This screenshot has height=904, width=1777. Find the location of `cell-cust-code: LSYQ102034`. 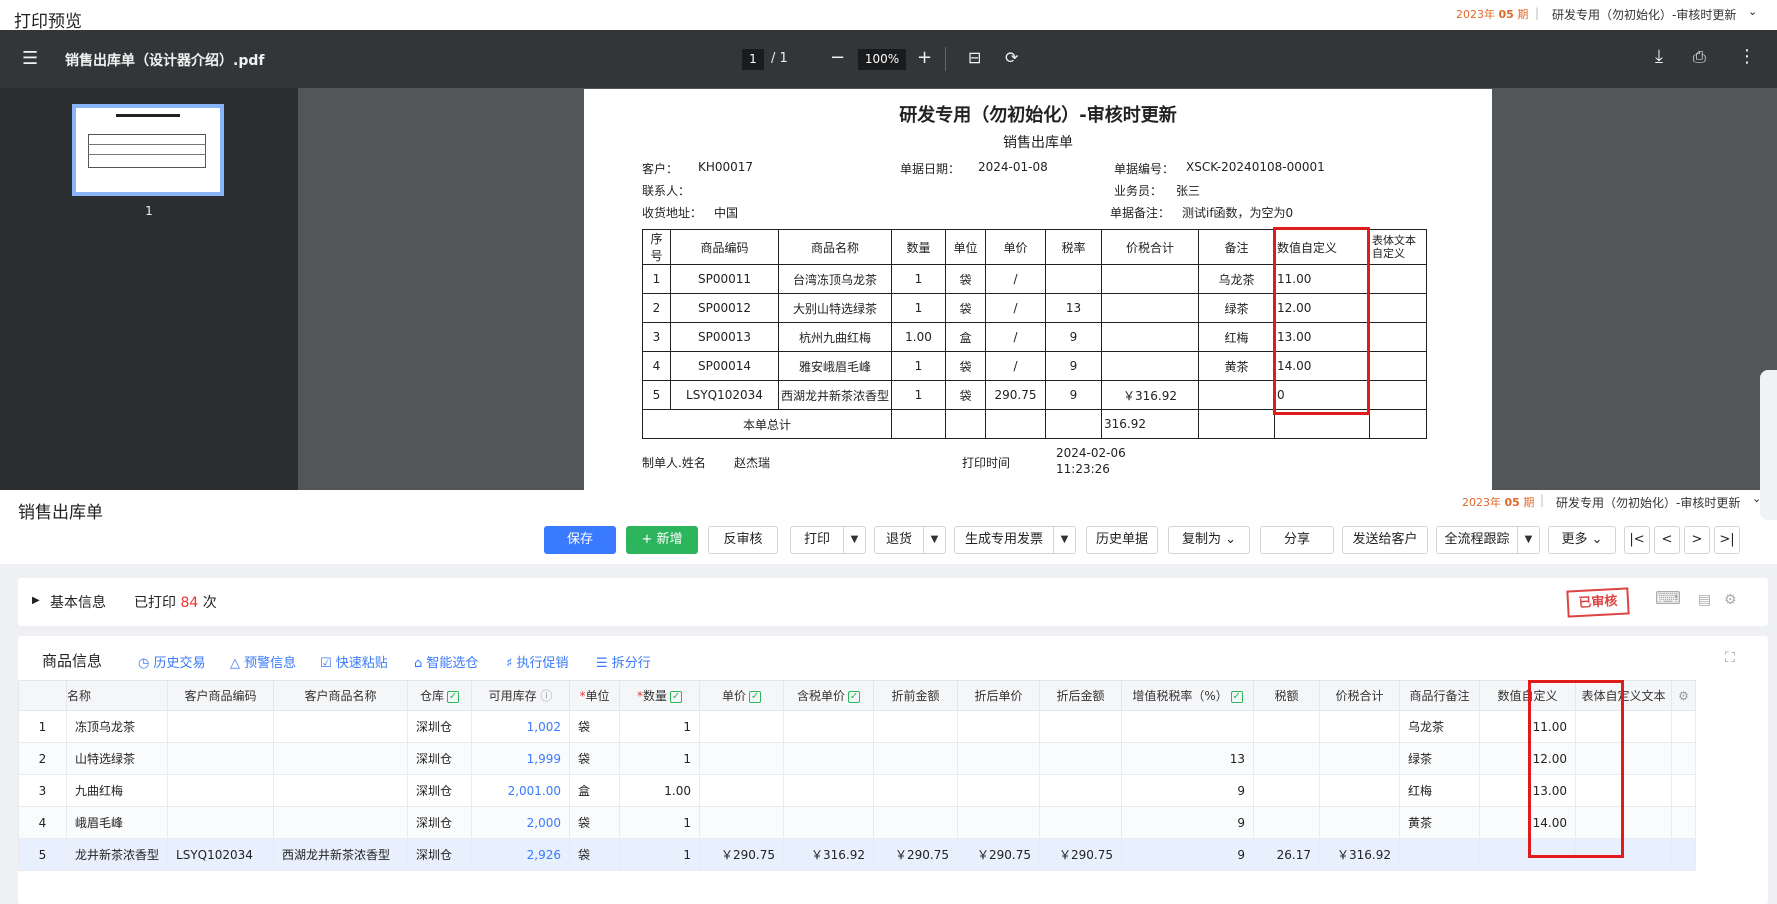

cell-cust-code: LSYQ102034 is located at coordinates (221, 854).